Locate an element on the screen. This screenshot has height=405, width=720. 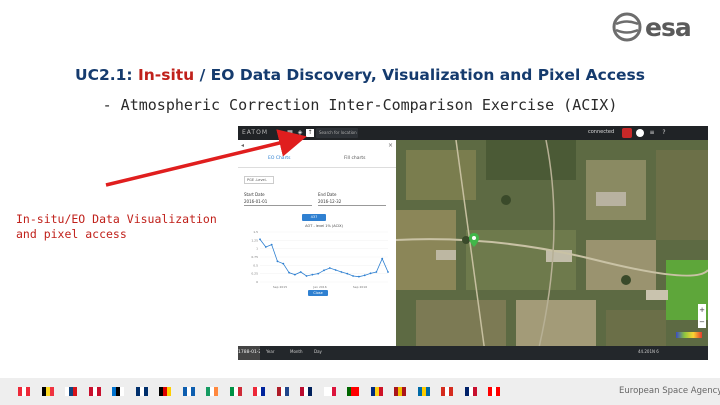
panel-tabs: EO Charts Fill charts is located at coordinates (317, 161).